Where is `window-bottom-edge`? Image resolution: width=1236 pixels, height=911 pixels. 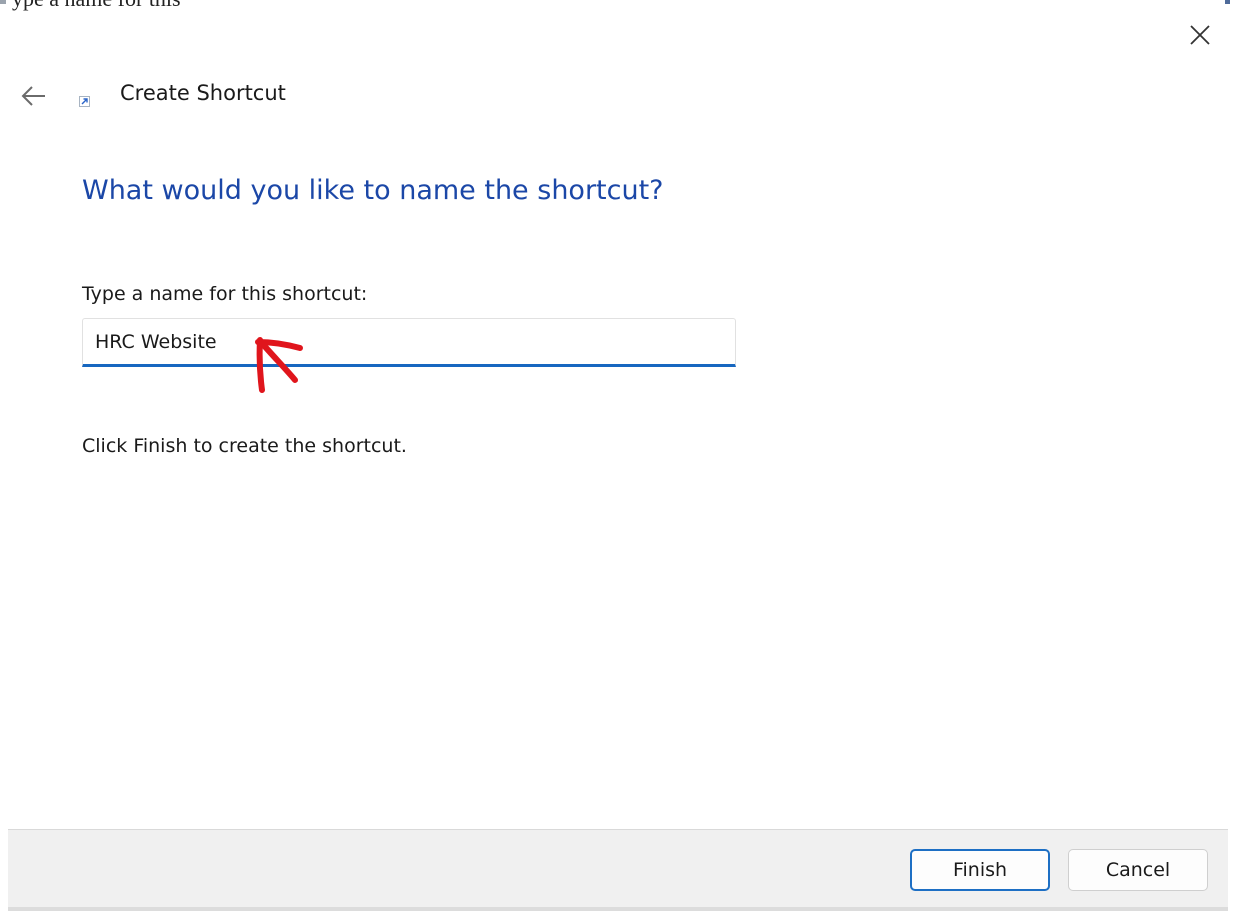 window-bottom-edge is located at coordinates (618, 909).